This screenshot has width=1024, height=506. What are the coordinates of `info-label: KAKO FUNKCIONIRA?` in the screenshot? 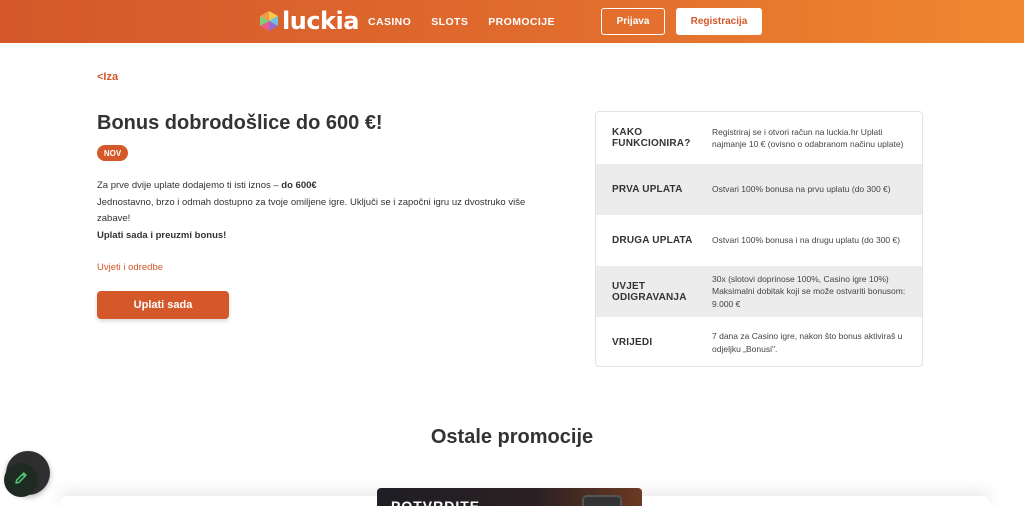 It's located at (651, 138).